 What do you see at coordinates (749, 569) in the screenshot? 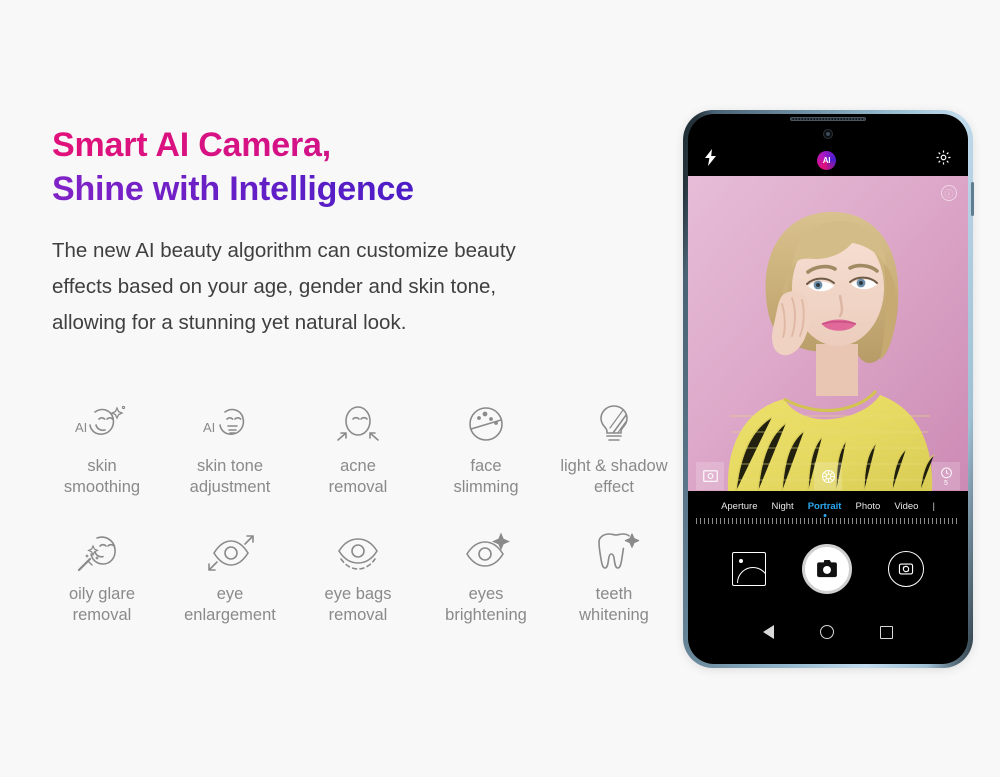
I see `gallery-thumbnail-icon` at bounding box center [749, 569].